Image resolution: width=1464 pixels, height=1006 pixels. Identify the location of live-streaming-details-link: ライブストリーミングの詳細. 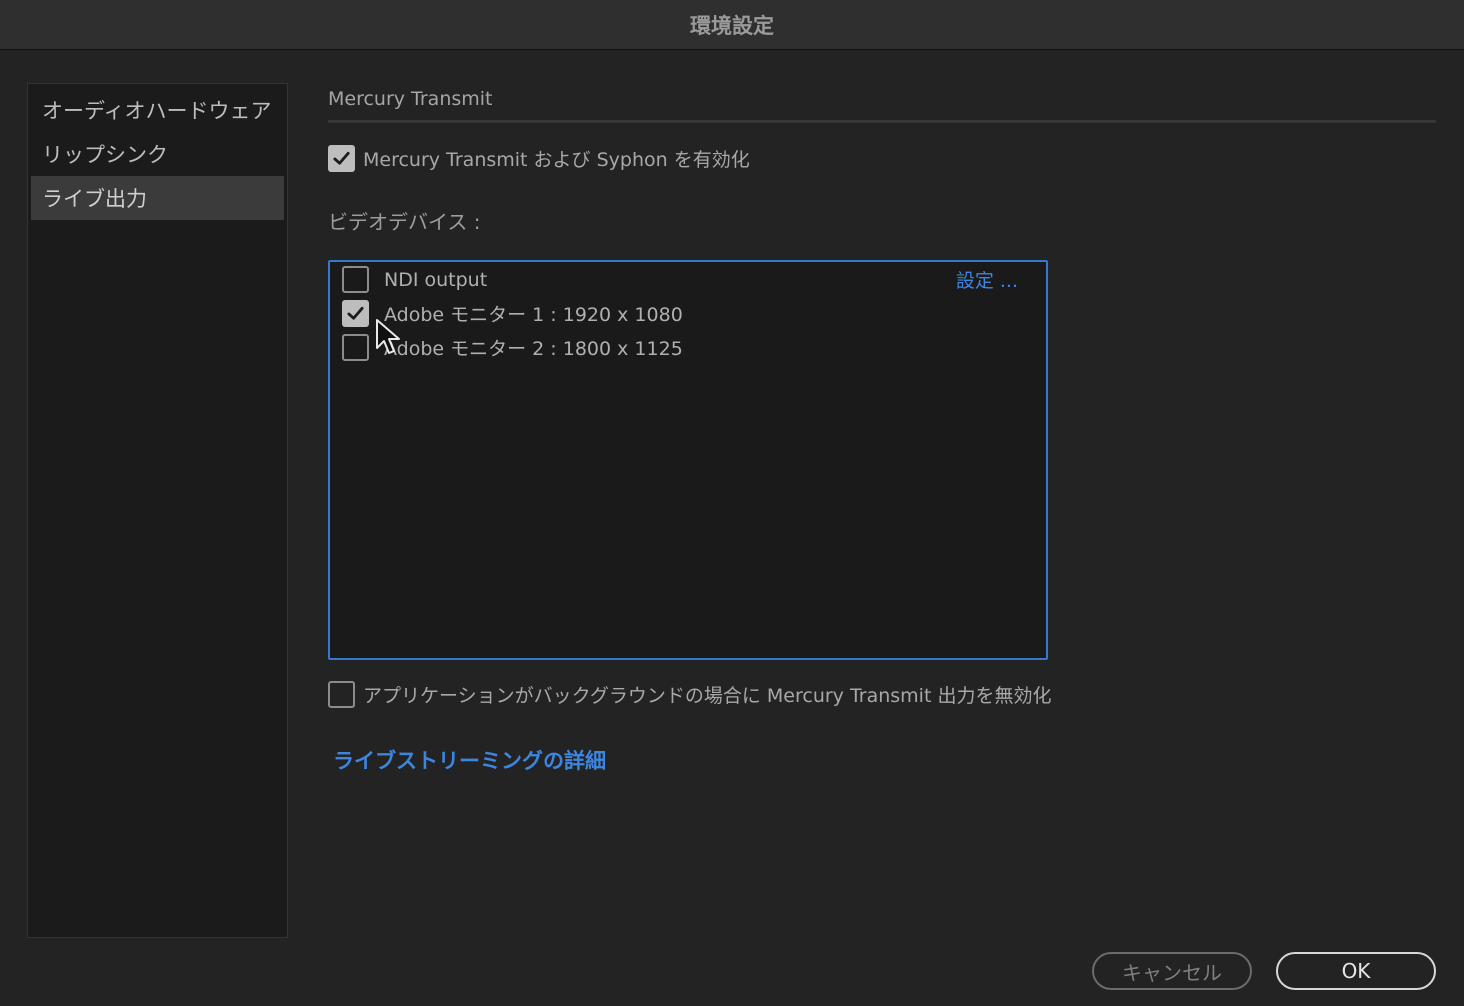
(469, 760).